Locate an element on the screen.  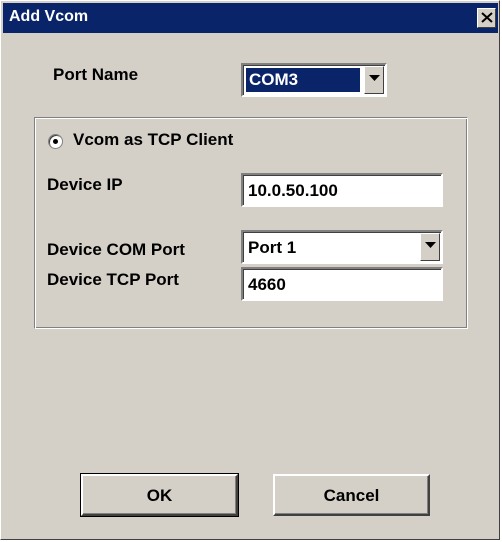
ok-button: OK is located at coordinates (159, 495).